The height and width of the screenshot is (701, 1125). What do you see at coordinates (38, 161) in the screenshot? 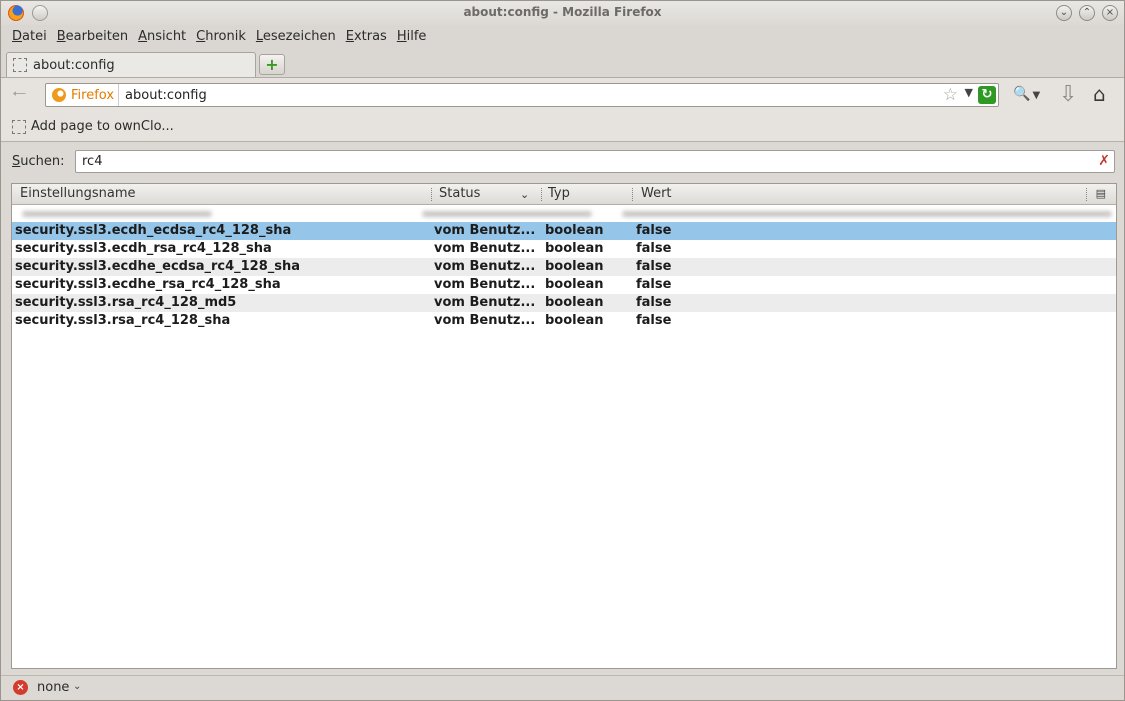
I see `filter-label: Suchen:` at bounding box center [38, 161].